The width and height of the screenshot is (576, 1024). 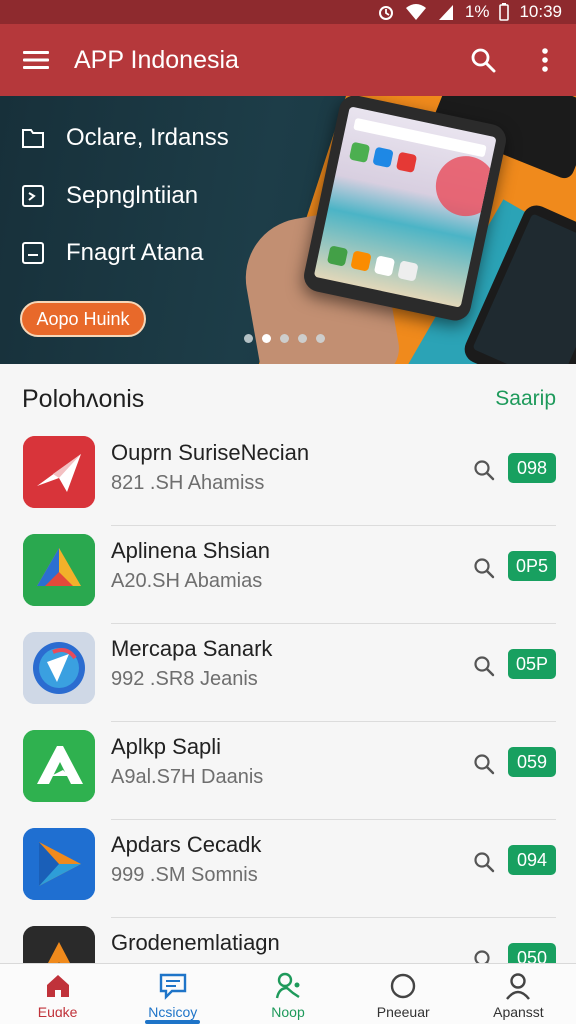 What do you see at coordinates (187, 581) in the screenshot?
I see `app-meta: A20.SH Abamias` at bounding box center [187, 581].